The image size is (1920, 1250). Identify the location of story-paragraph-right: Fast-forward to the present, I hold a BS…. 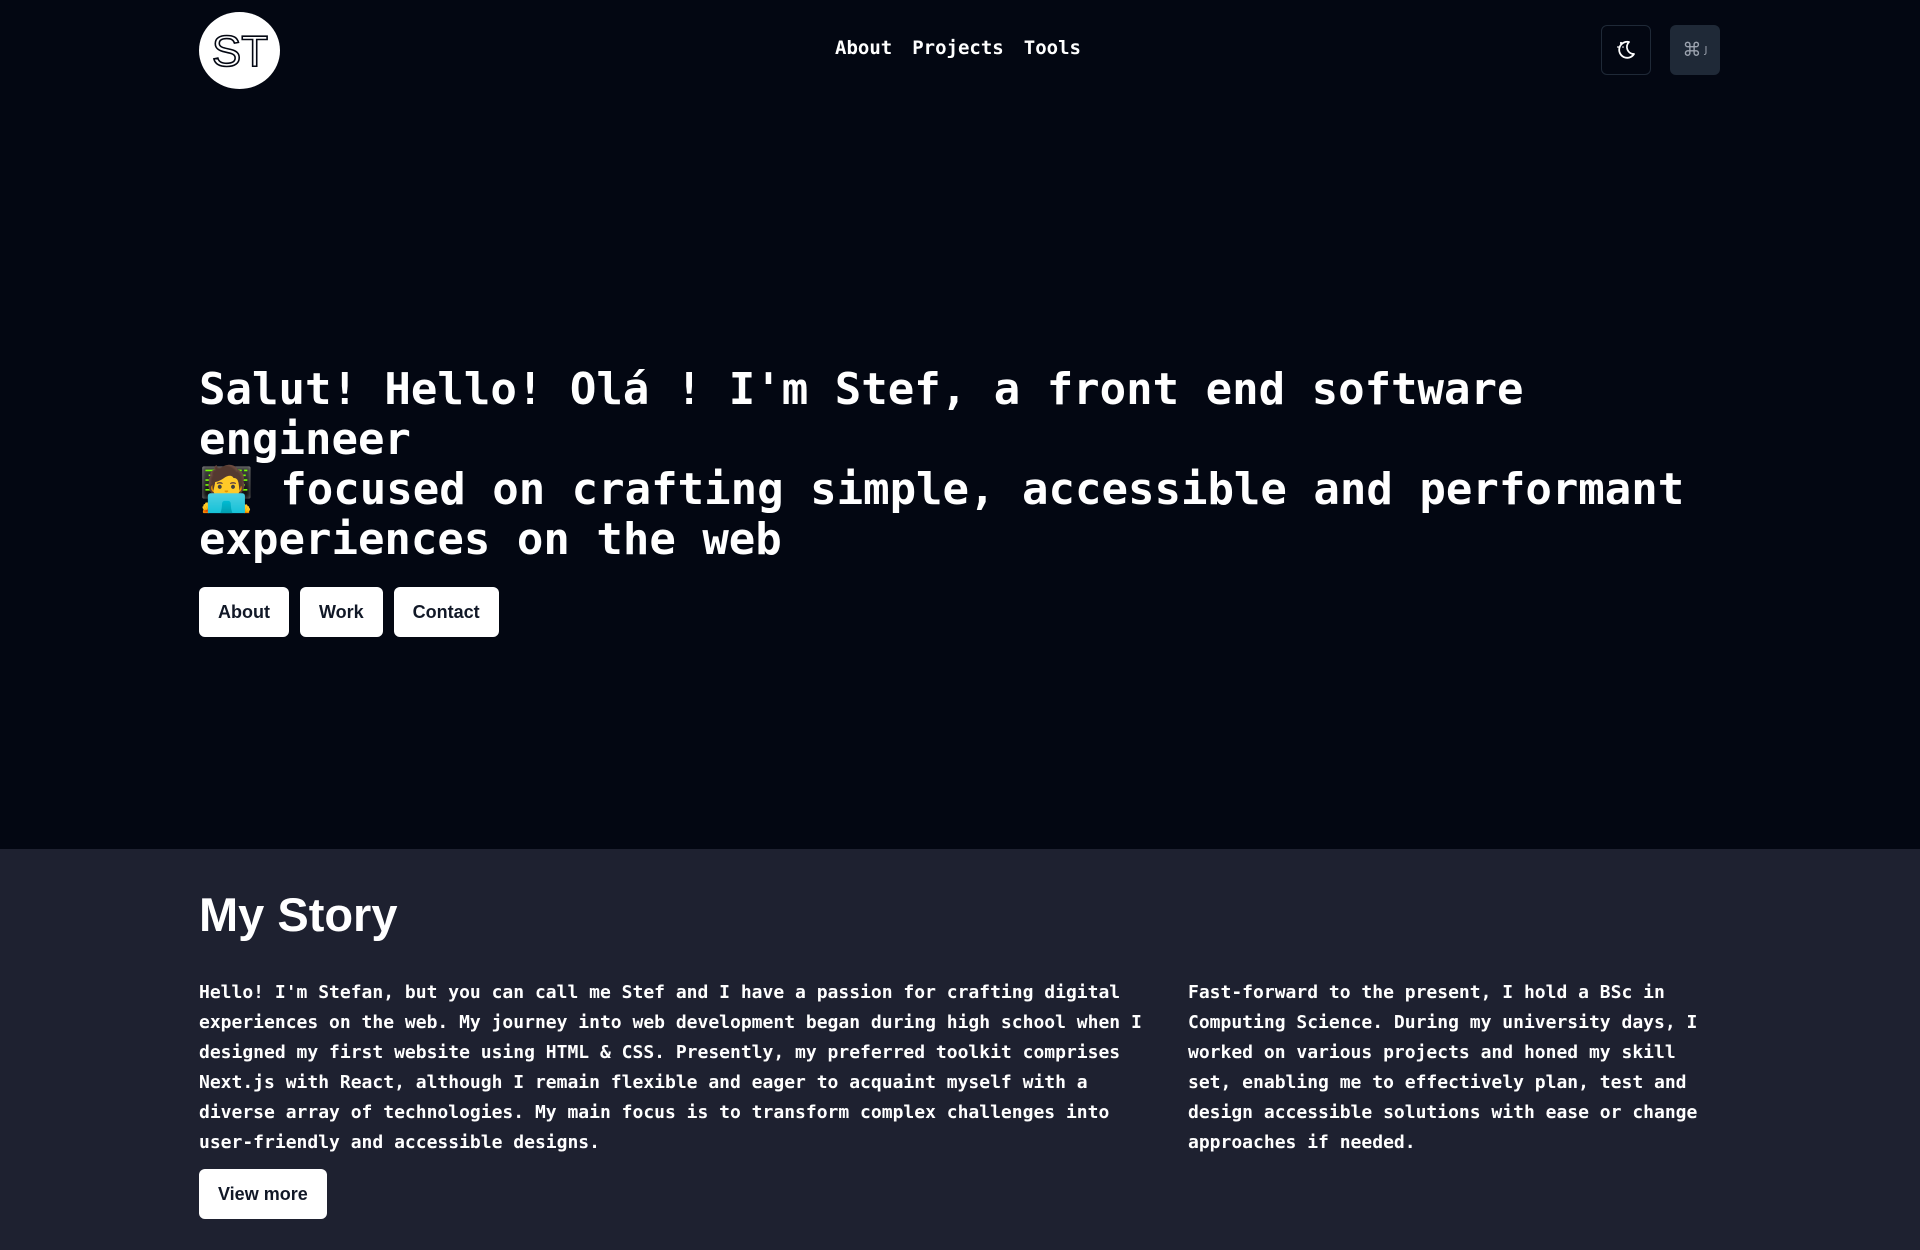
(1443, 1067).